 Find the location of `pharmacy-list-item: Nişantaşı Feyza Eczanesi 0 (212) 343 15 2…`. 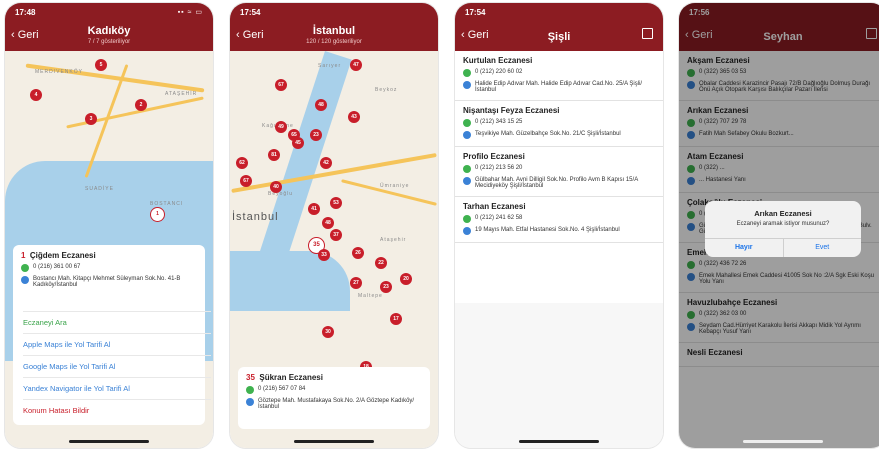

pharmacy-list-item: Nişantaşı Feyza Eczanesi 0 (212) 343 15 2… is located at coordinates (559, 124).